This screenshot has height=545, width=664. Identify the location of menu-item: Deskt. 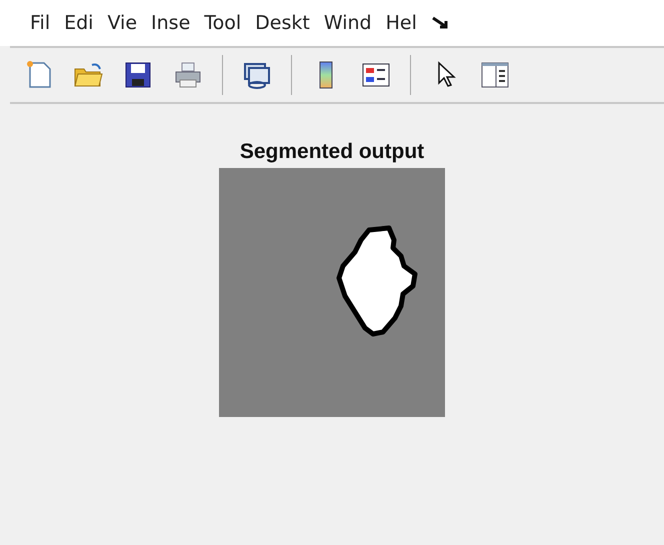
(282, 23).